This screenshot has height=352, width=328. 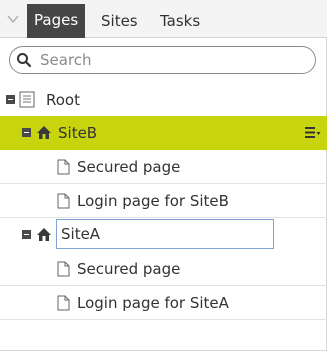 I want to click on tree-label-siteb: SiteB, so click(x=78, y=133).